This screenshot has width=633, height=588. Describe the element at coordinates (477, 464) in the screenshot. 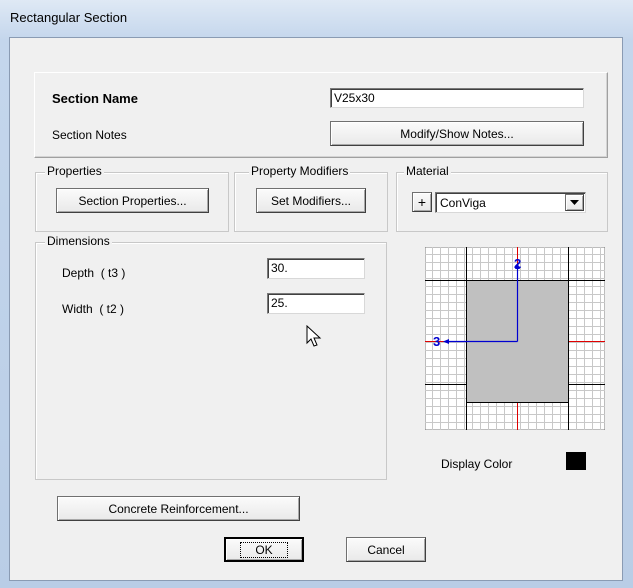

I see `display-color-label: Display Color` at that location.